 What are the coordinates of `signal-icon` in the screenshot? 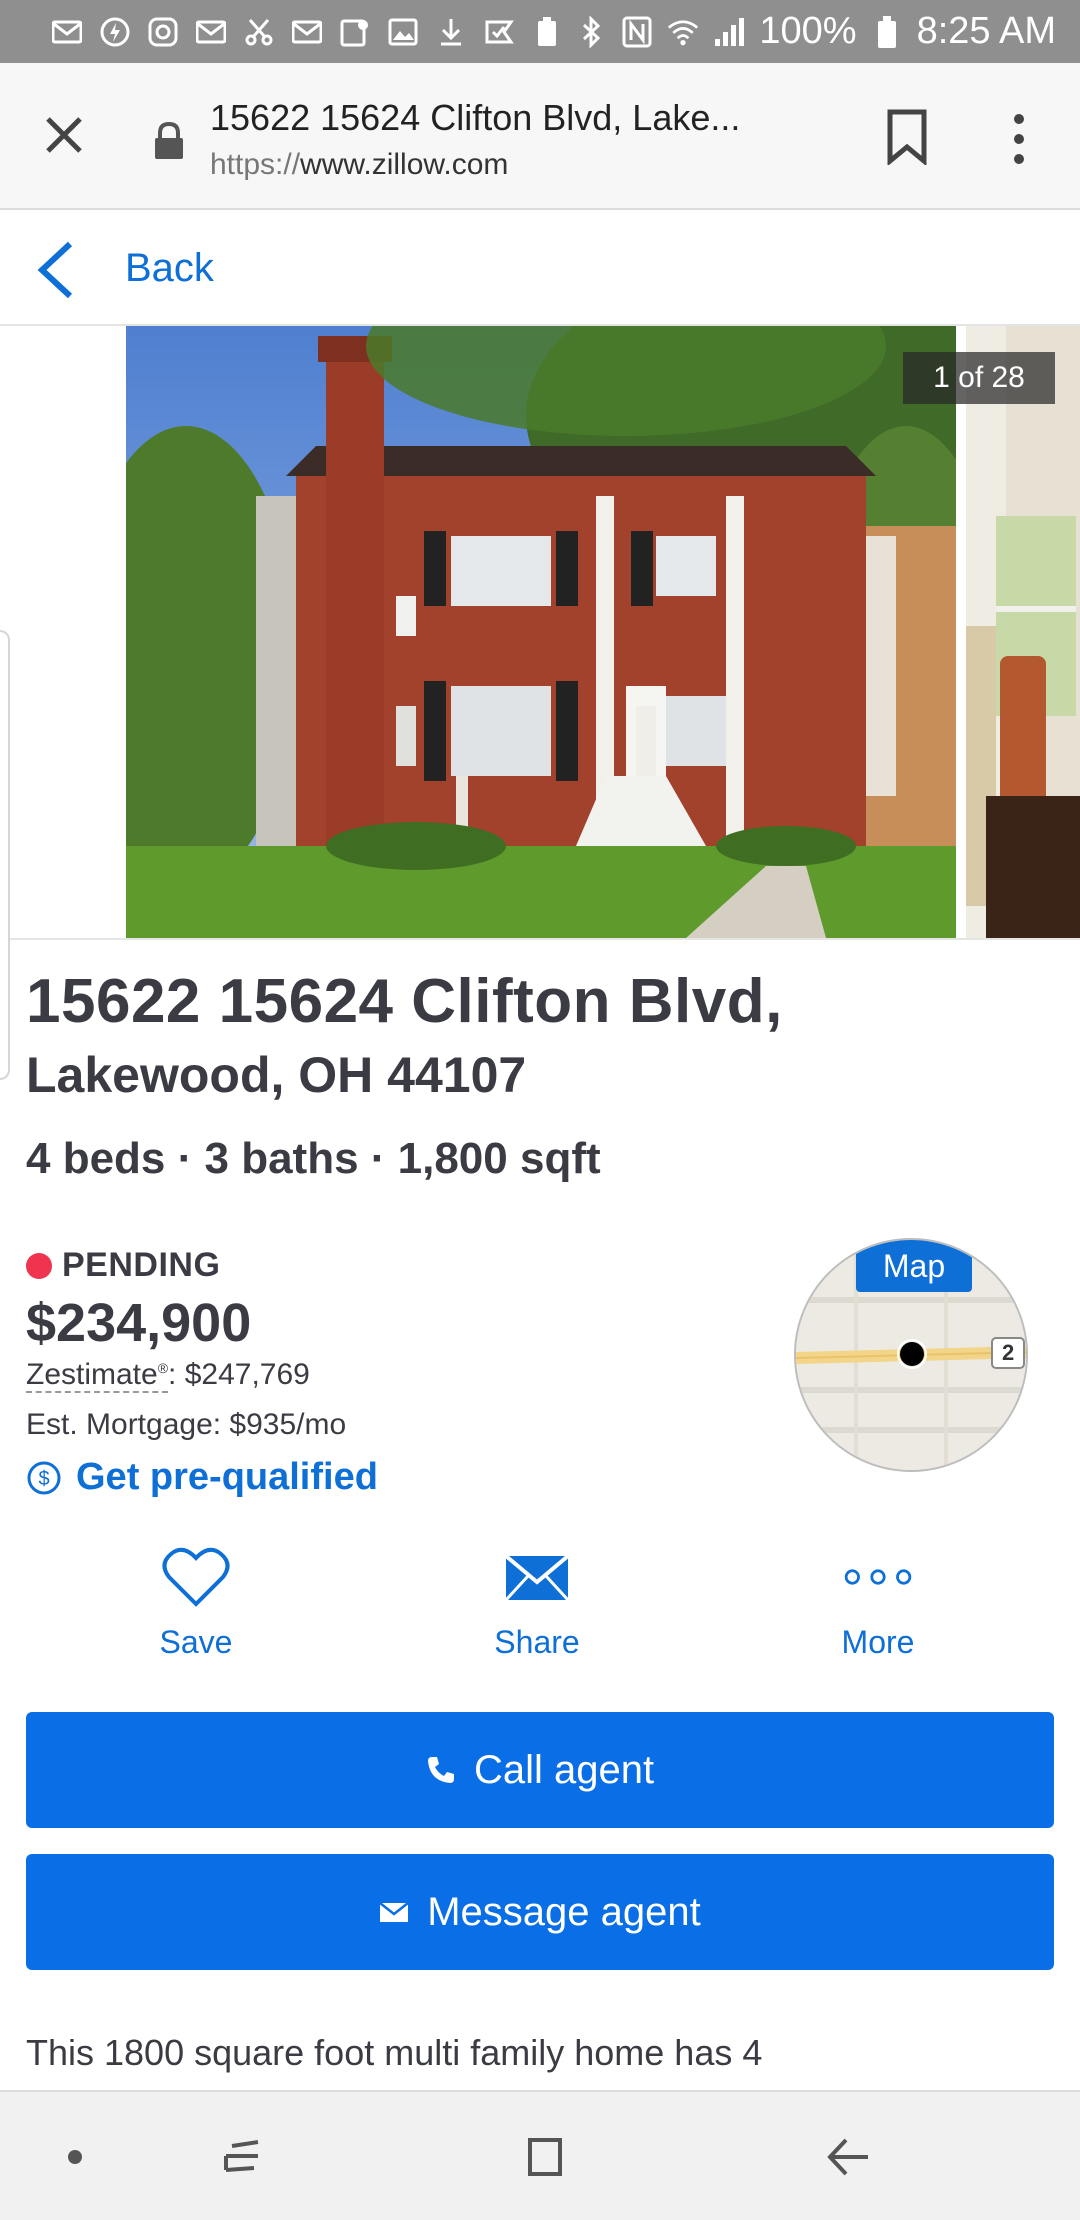 It's located at (729, 32).